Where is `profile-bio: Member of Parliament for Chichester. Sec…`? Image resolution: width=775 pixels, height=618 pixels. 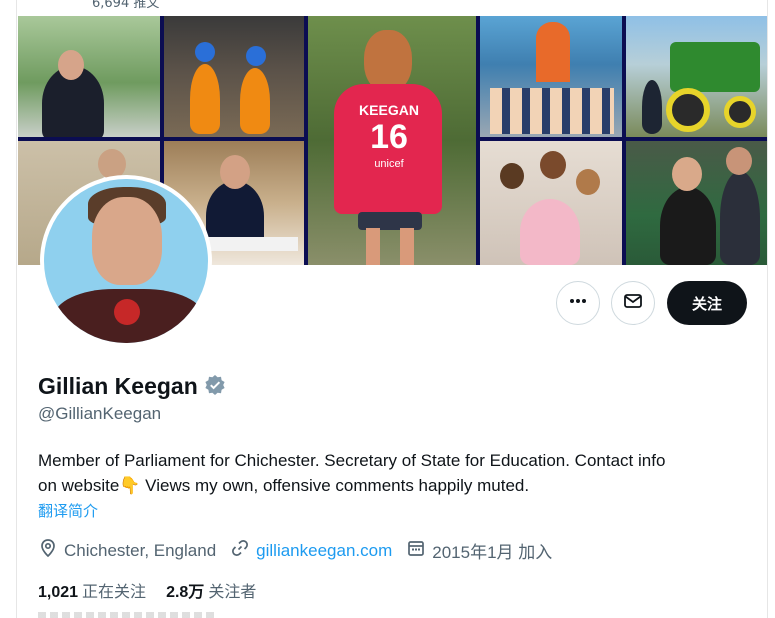
profile-bio: Member of Parliament for Chichester. Sec… is located at coordinates (398, 473).